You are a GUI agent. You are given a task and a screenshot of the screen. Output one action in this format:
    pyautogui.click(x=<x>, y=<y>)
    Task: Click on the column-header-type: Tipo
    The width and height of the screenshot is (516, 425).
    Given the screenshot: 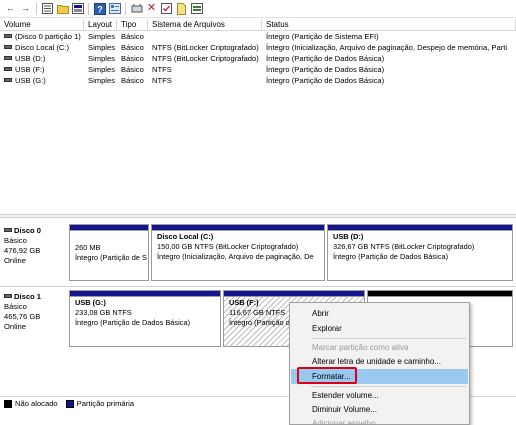 What is the action you would take?
    pyautogui.click(x=132, y=24)
    